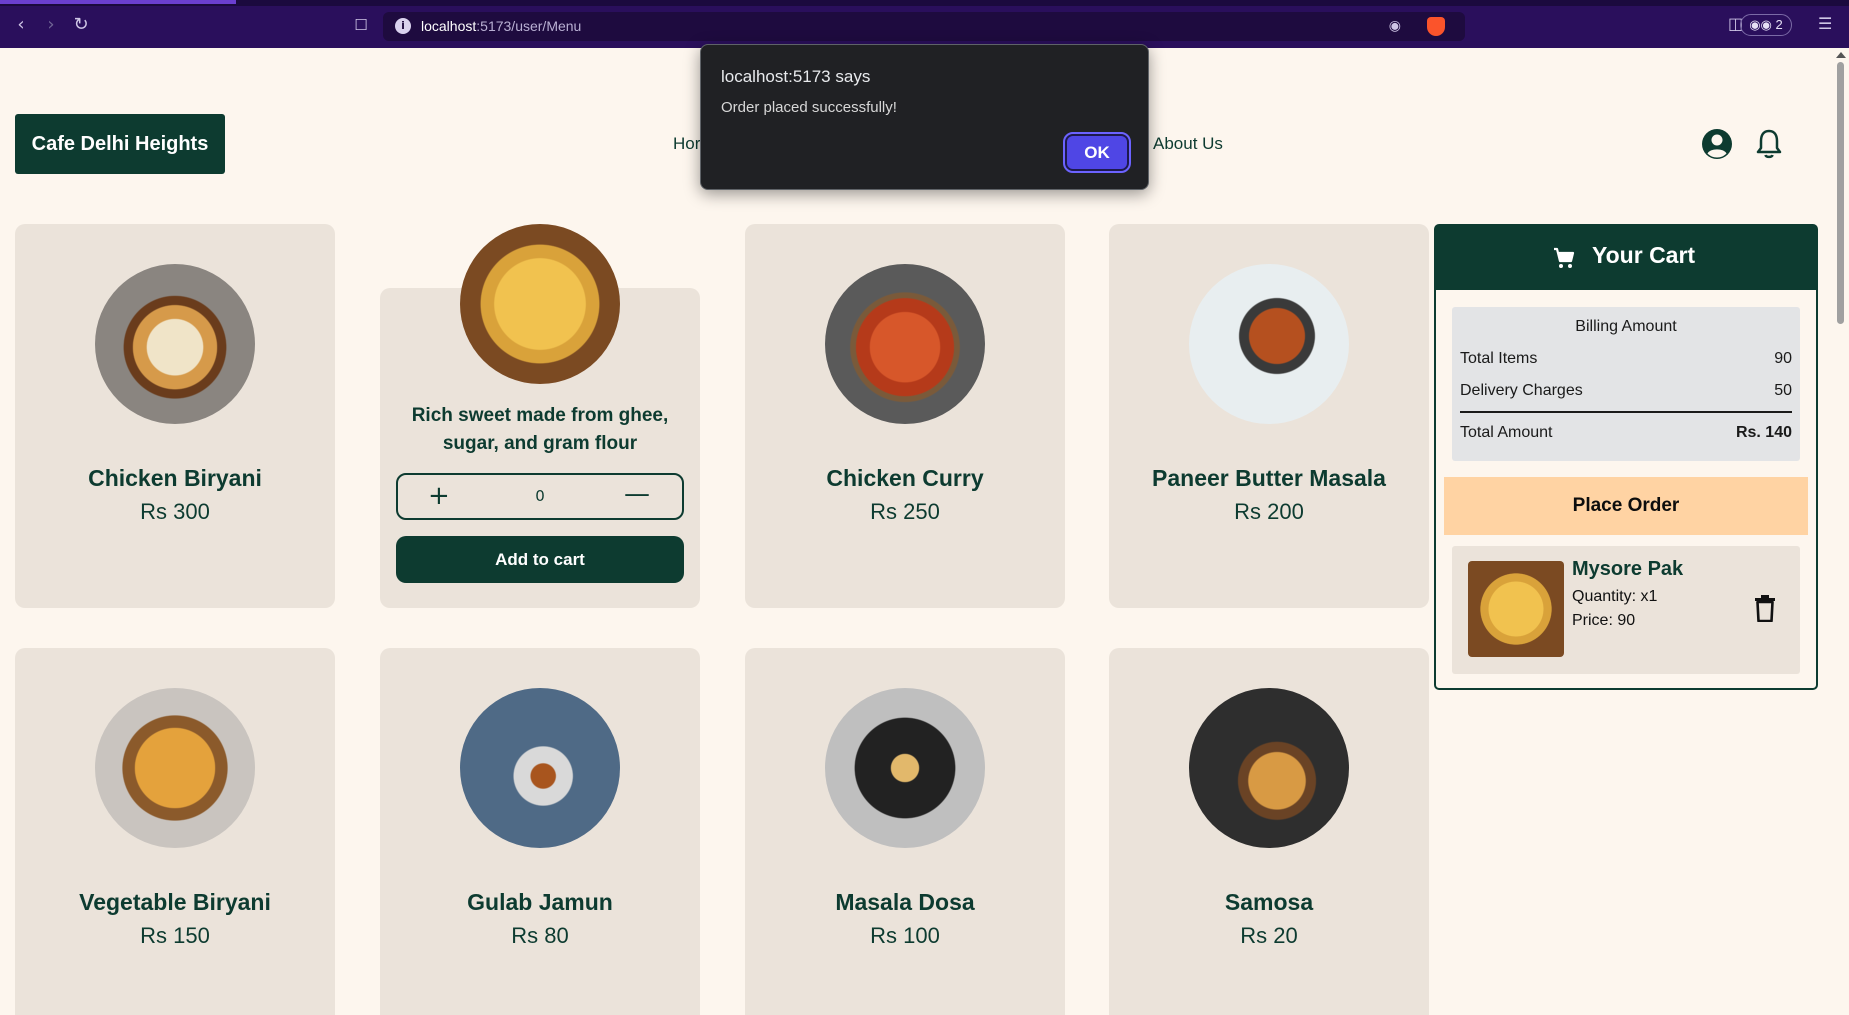 Image resolution: width=1849 pixels, height=1015 pixels. I want to click on scroll-up-arrow-icon, so click(1841, 55).